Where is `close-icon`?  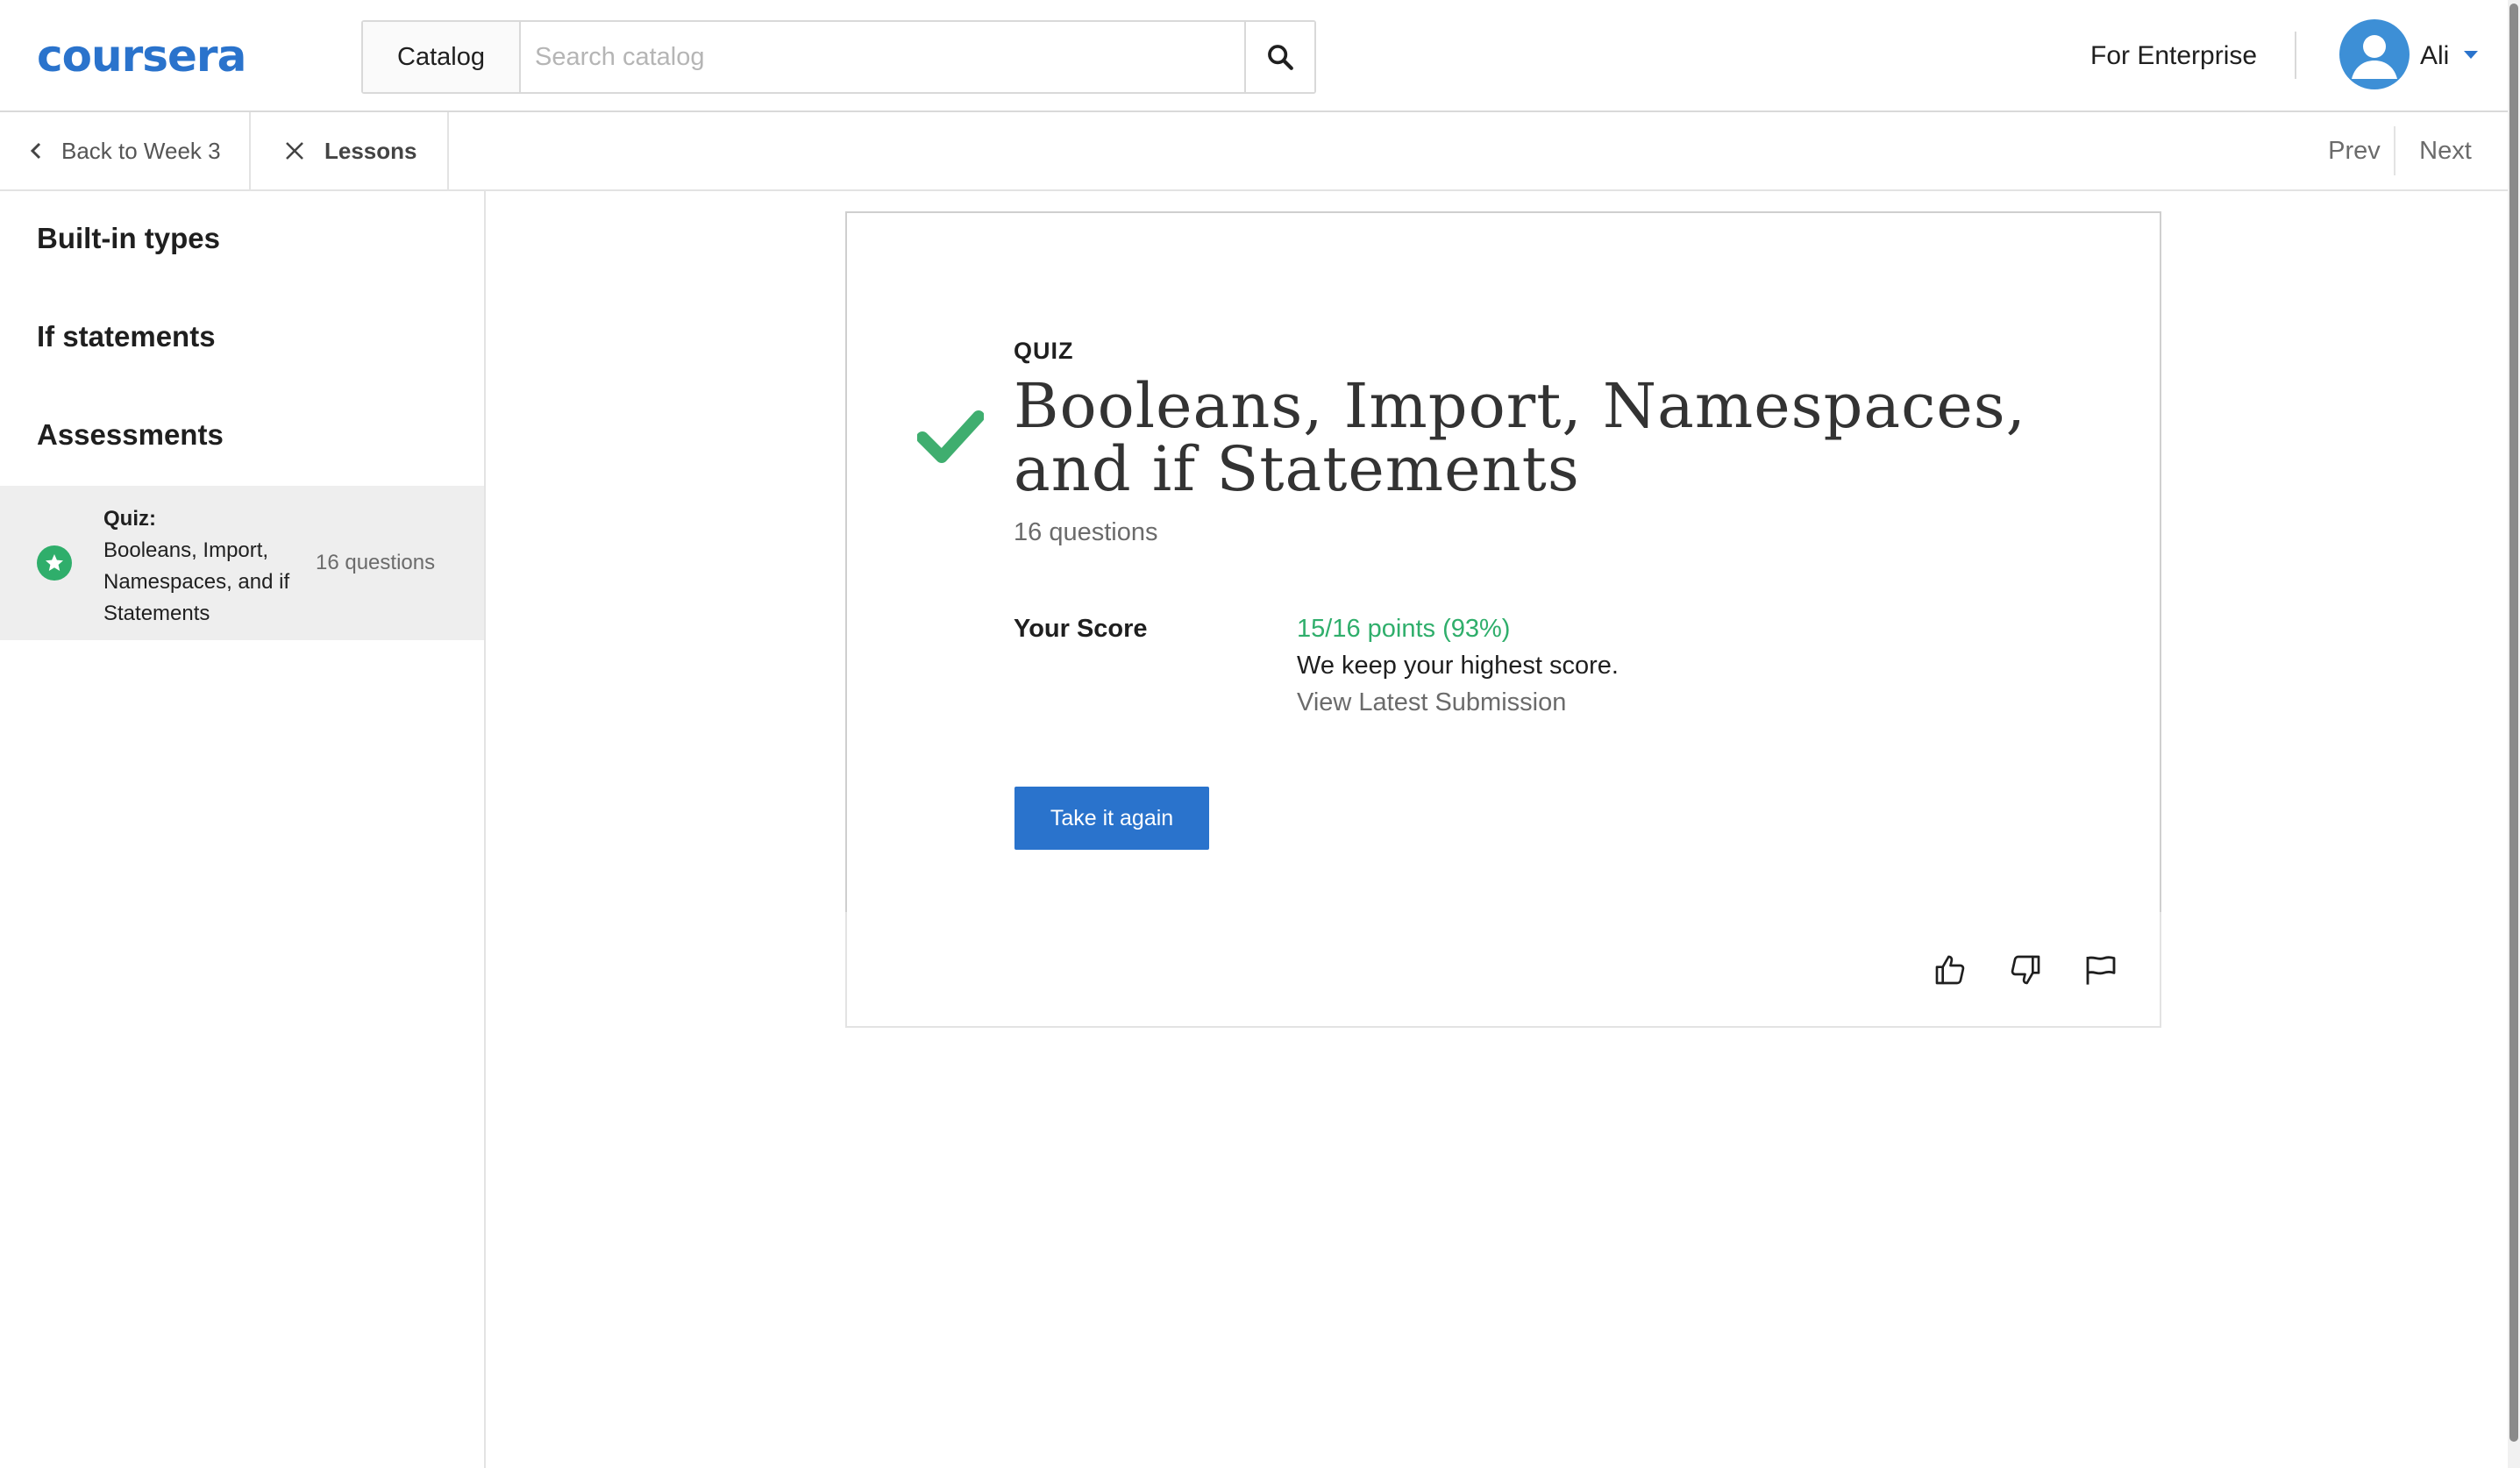
close-icon is located at coordinates (294, 151).